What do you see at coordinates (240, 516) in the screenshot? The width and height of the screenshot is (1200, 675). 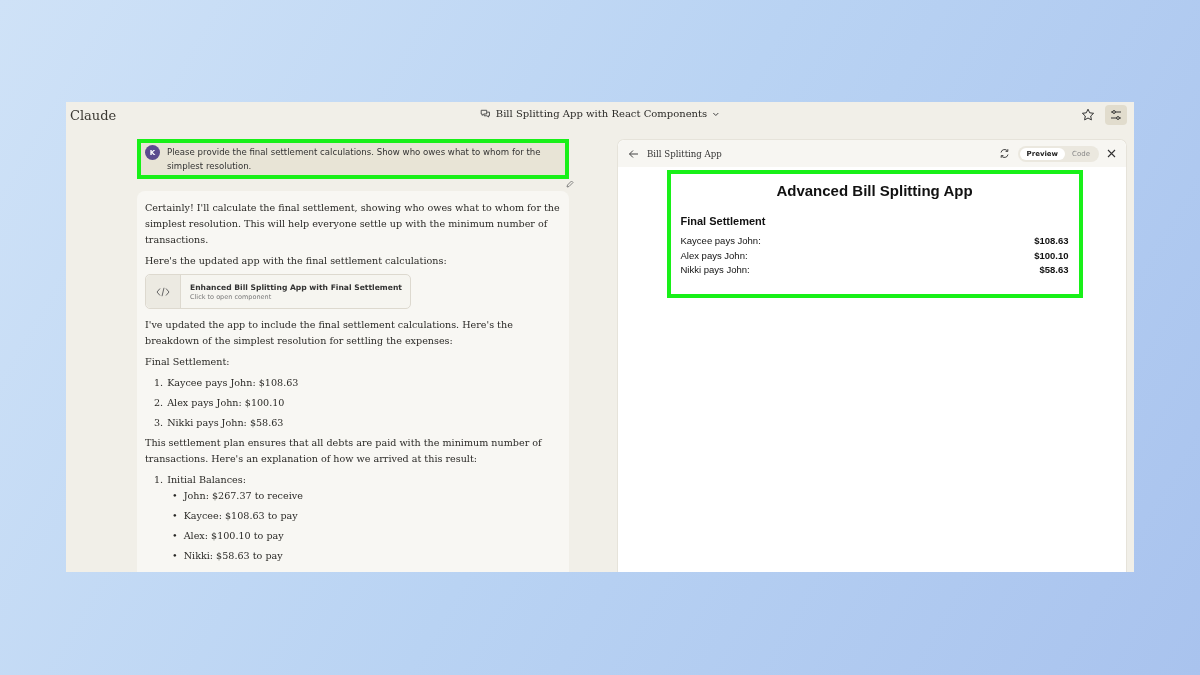 I see `list-item-text: Kaycee: $108.63 to pay` at bounding box center [240, 516].